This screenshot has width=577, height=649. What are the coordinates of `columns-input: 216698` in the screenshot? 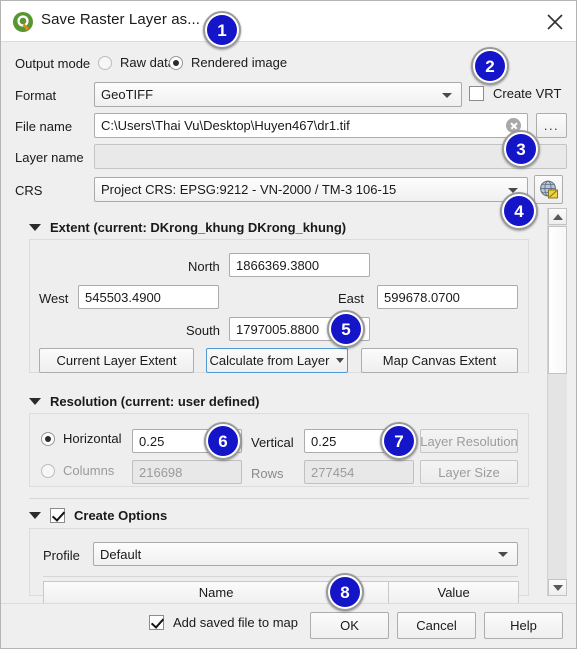 It's located at (187, 472).